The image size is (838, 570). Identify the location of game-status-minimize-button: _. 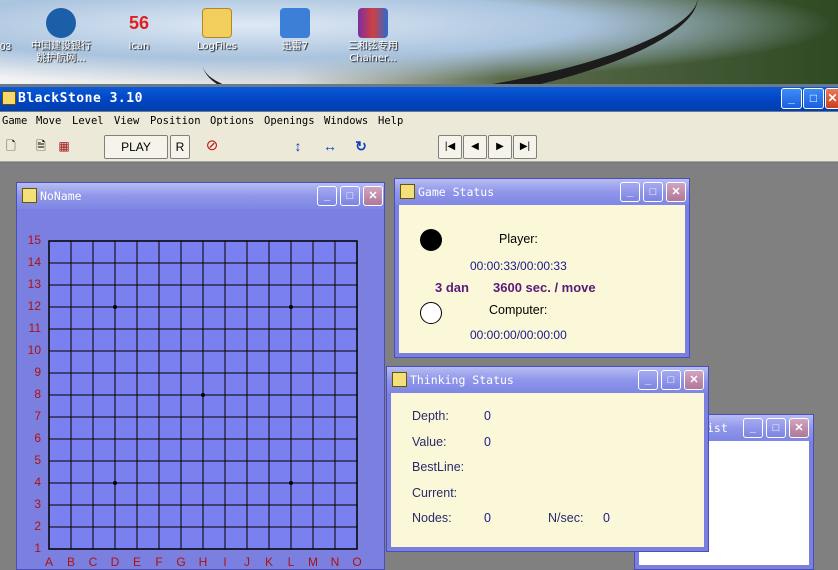
(630, 192).